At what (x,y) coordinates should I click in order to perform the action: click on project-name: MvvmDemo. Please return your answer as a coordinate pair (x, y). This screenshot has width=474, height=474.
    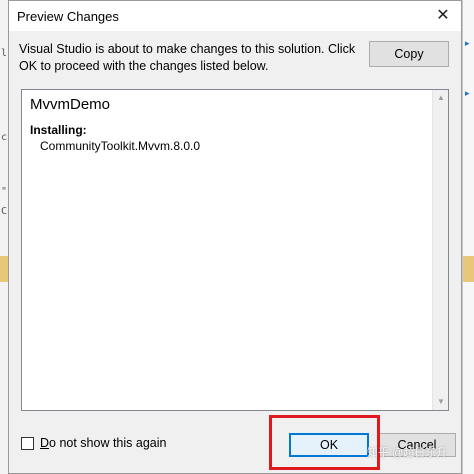
    Looking at the image, I should click on (70, 104).